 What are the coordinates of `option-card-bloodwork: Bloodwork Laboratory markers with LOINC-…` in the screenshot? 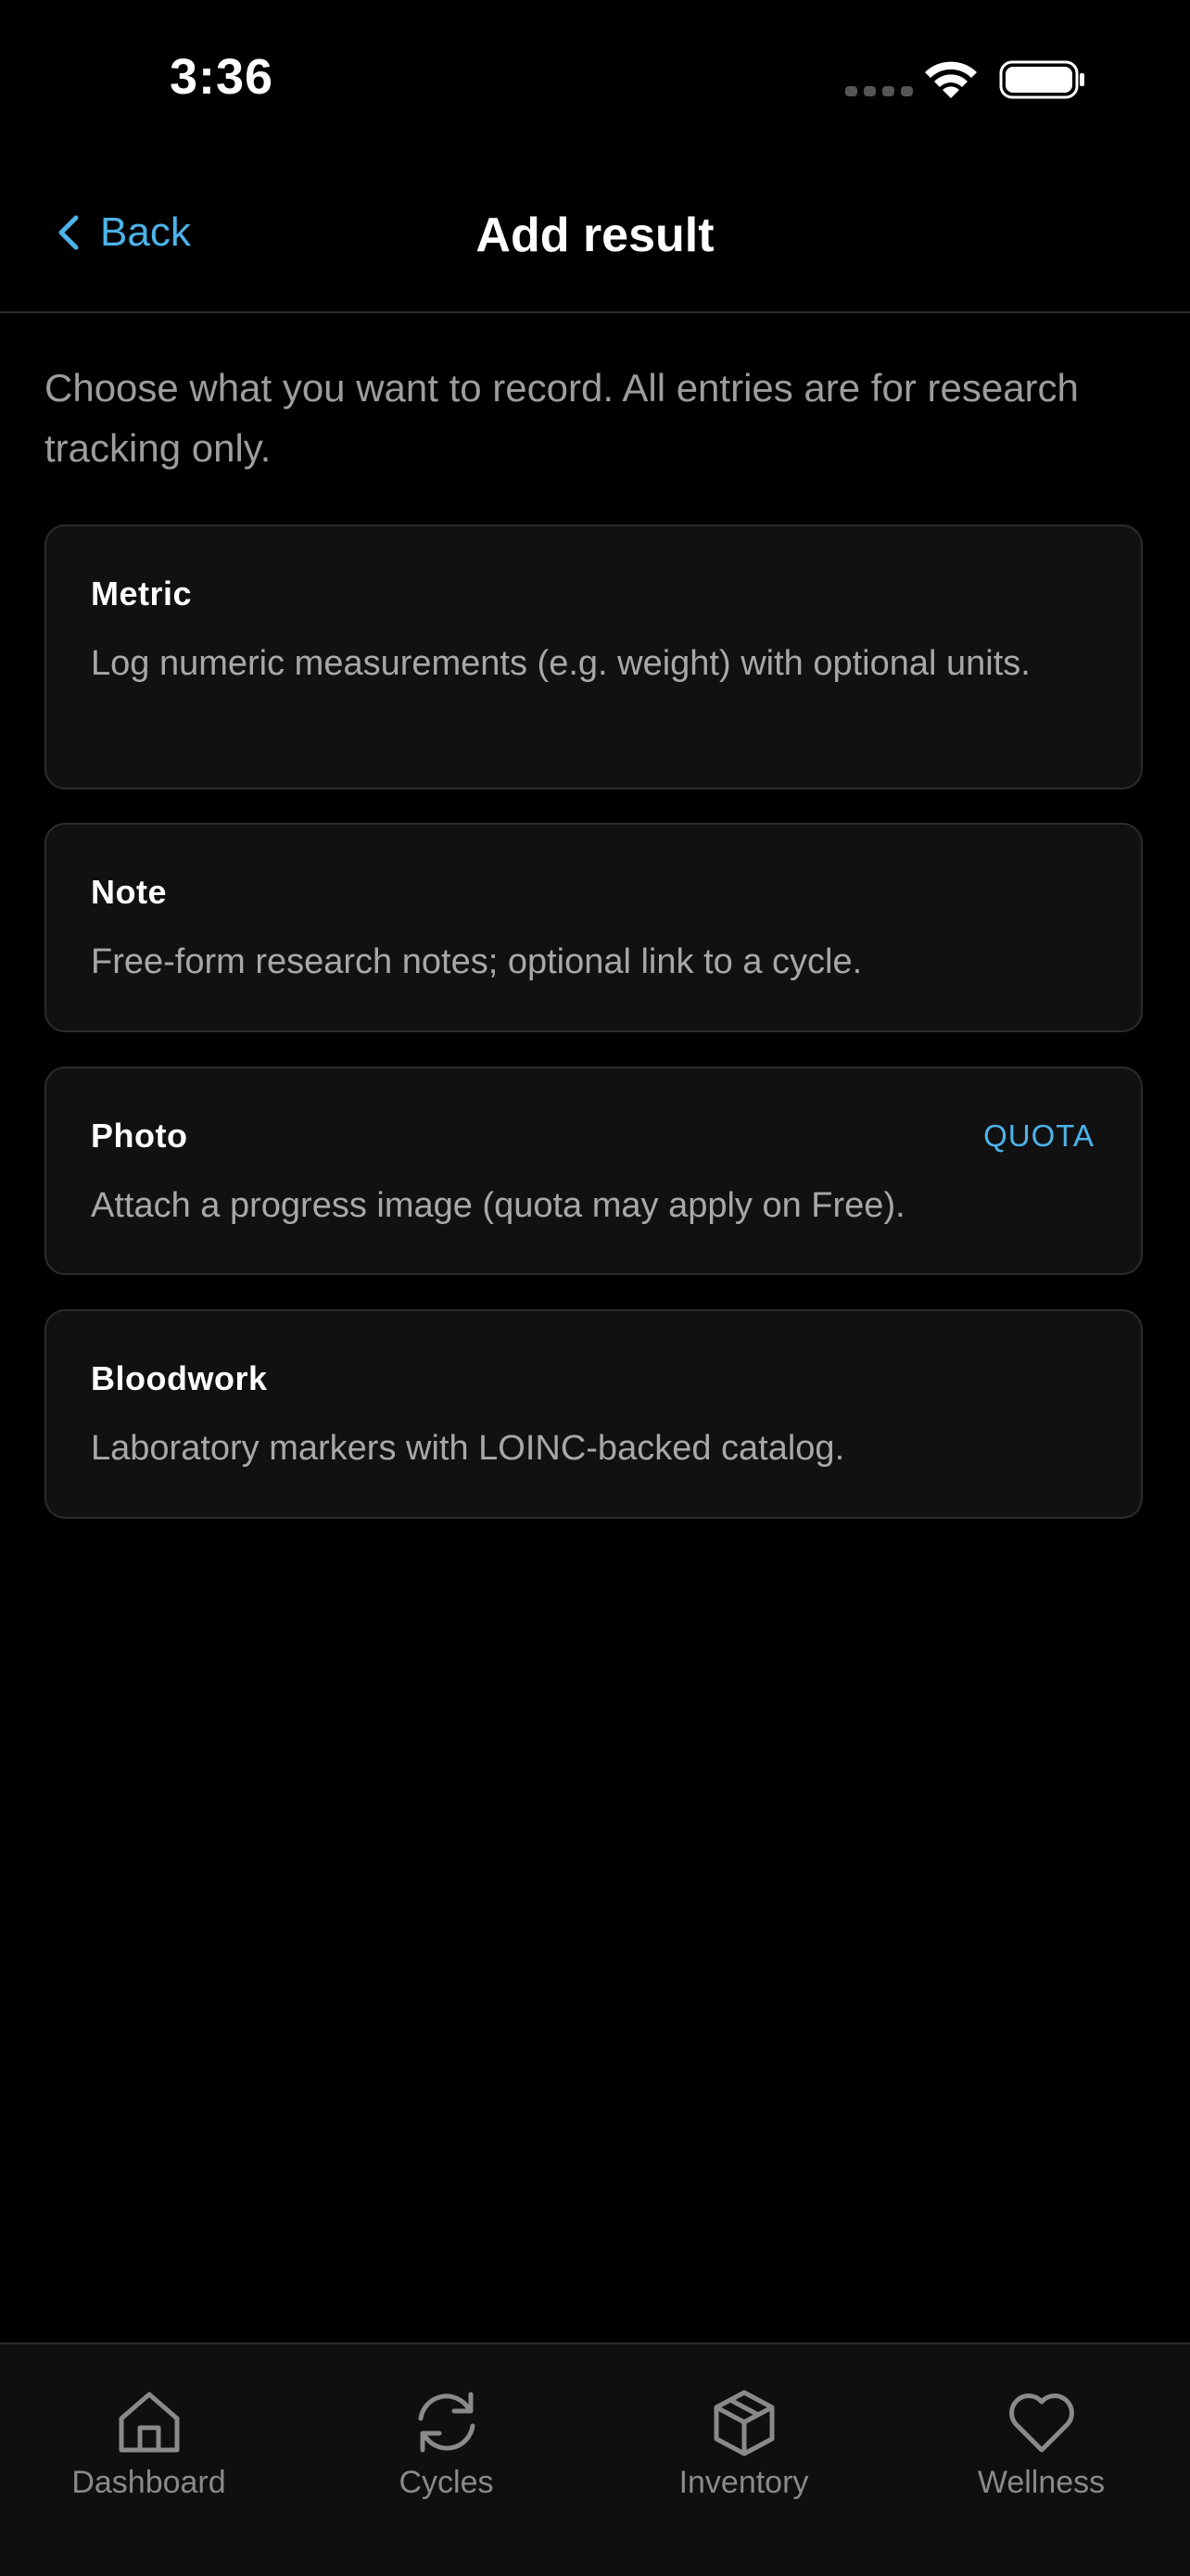 It's located at (593, 1414).